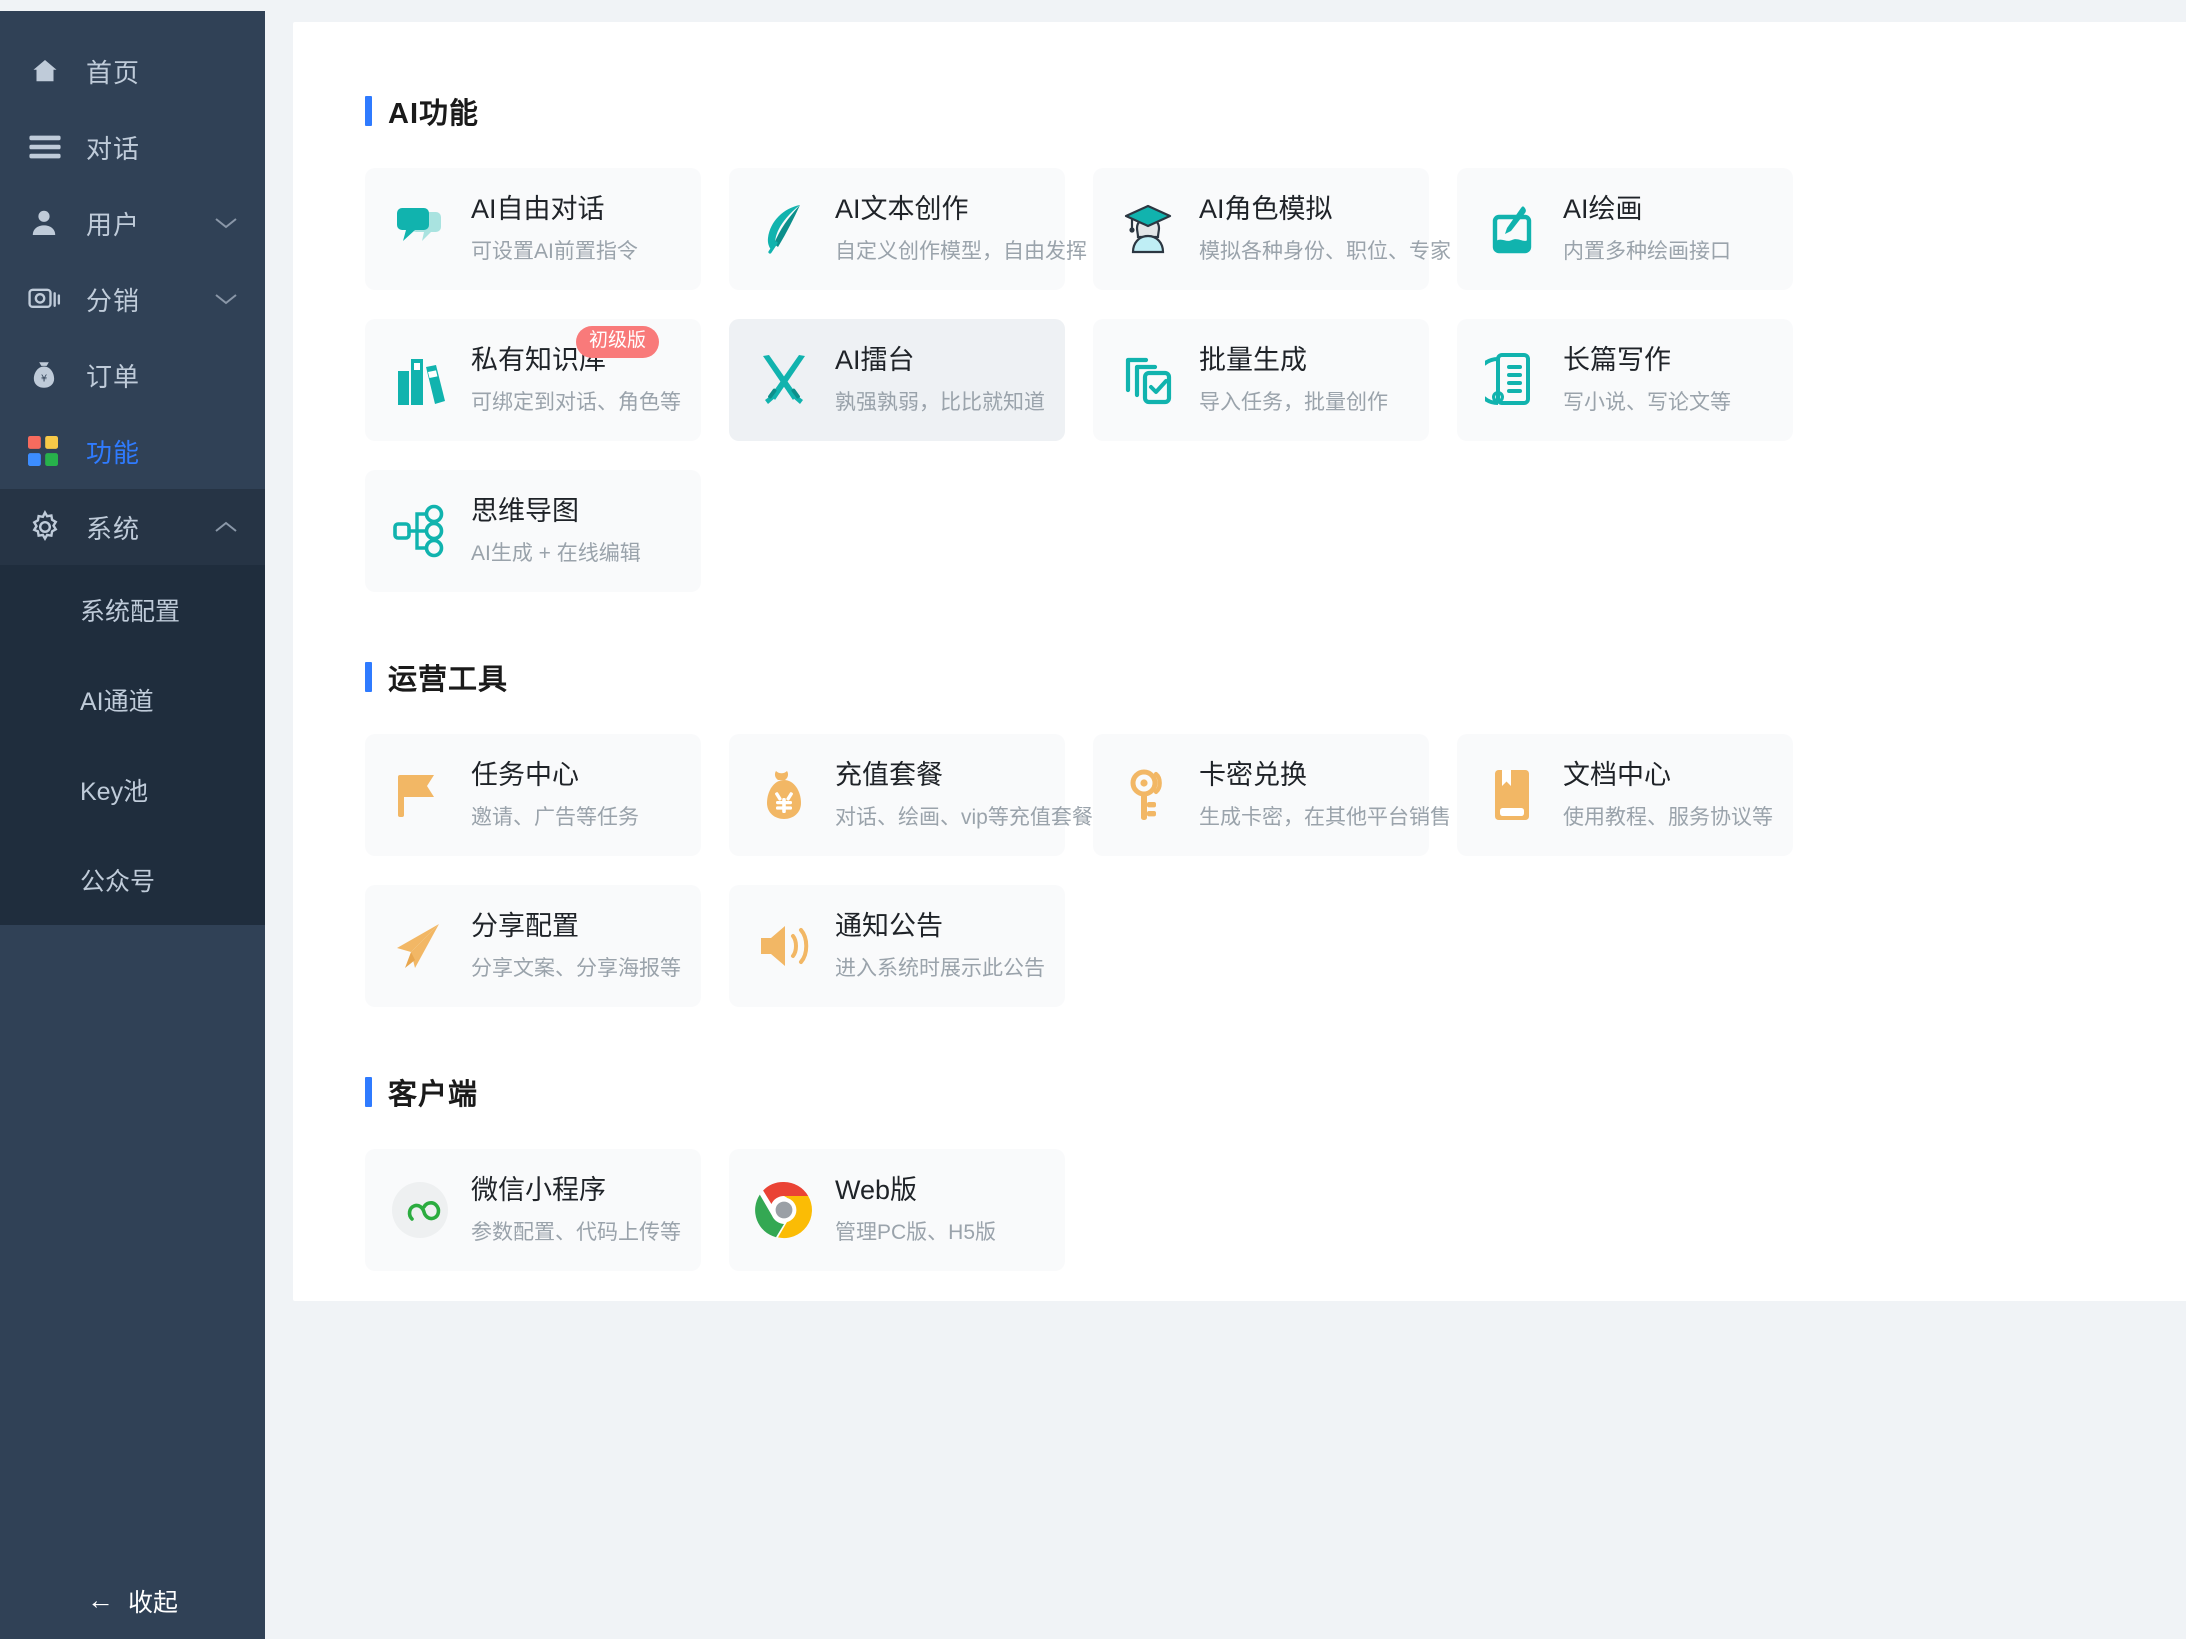 The height and width of the screenshot is (1639, 2186). I want to click on card-text: 微信小程序 参数配置、代码上传等, so click(576, 1210).